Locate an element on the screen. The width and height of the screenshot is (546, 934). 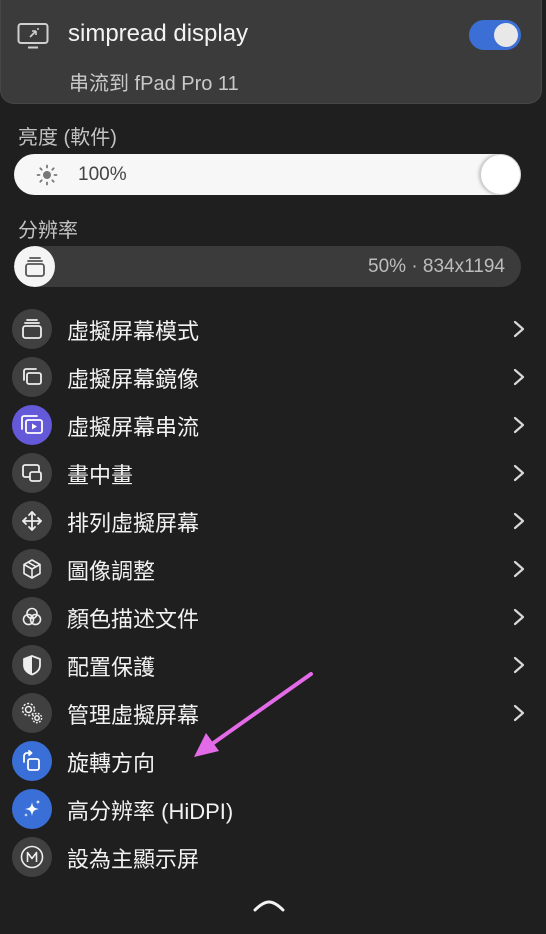
cube-icon is located at coordinates (32, 569).